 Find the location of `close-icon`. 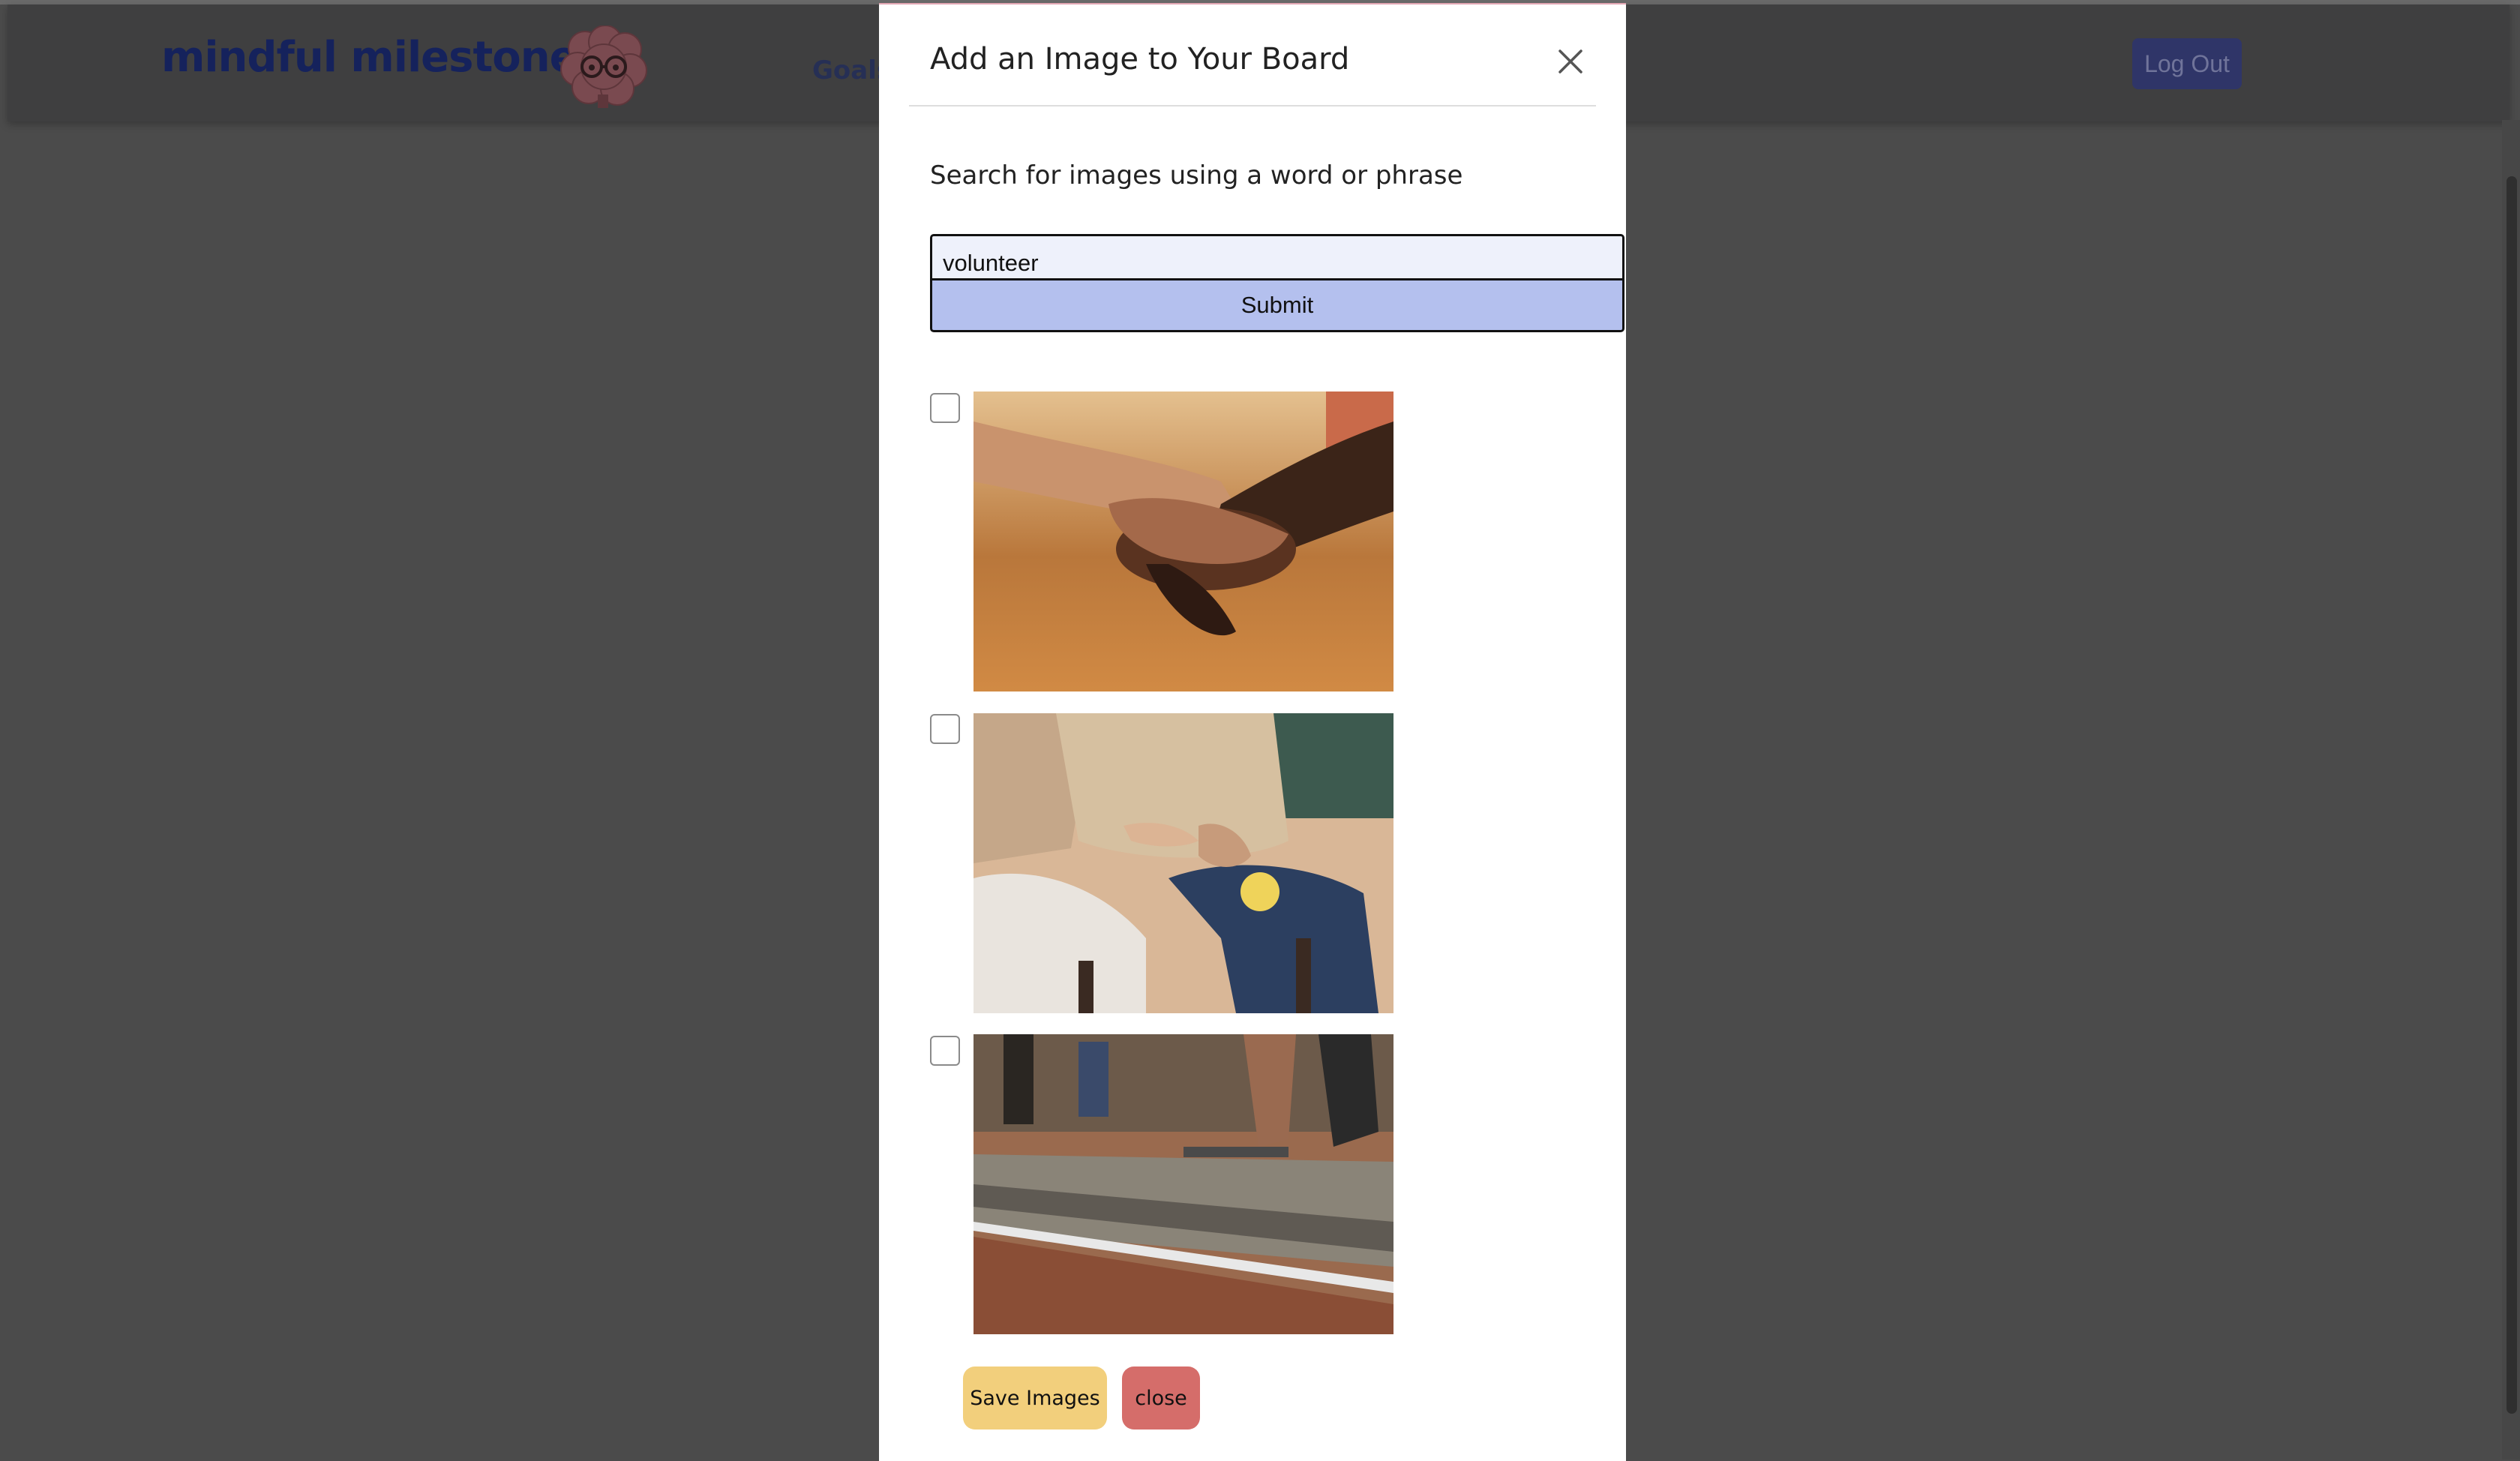

close-icon is located at coordinates (1570, 62).